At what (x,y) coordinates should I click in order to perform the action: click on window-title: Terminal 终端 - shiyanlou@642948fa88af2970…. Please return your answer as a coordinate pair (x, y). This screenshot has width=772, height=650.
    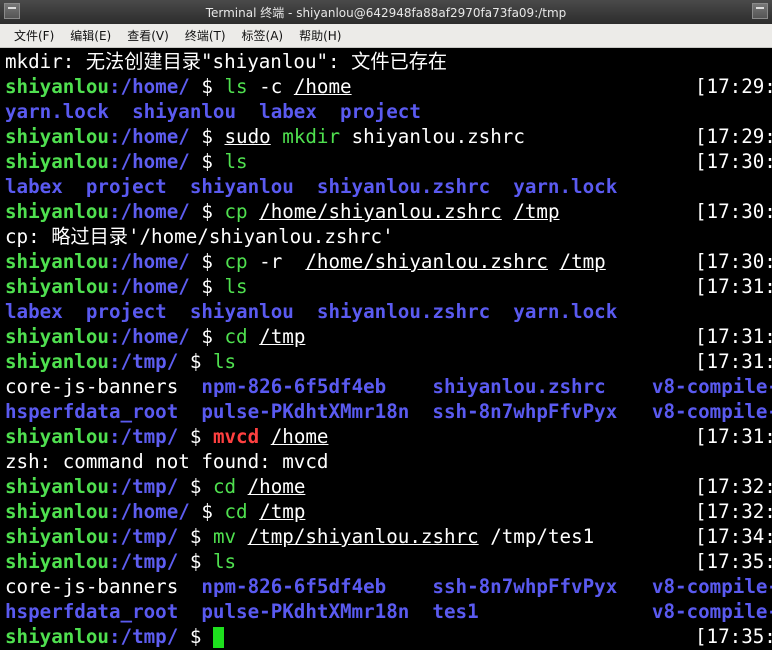
    Looking at the image, I should click on (386, 13).